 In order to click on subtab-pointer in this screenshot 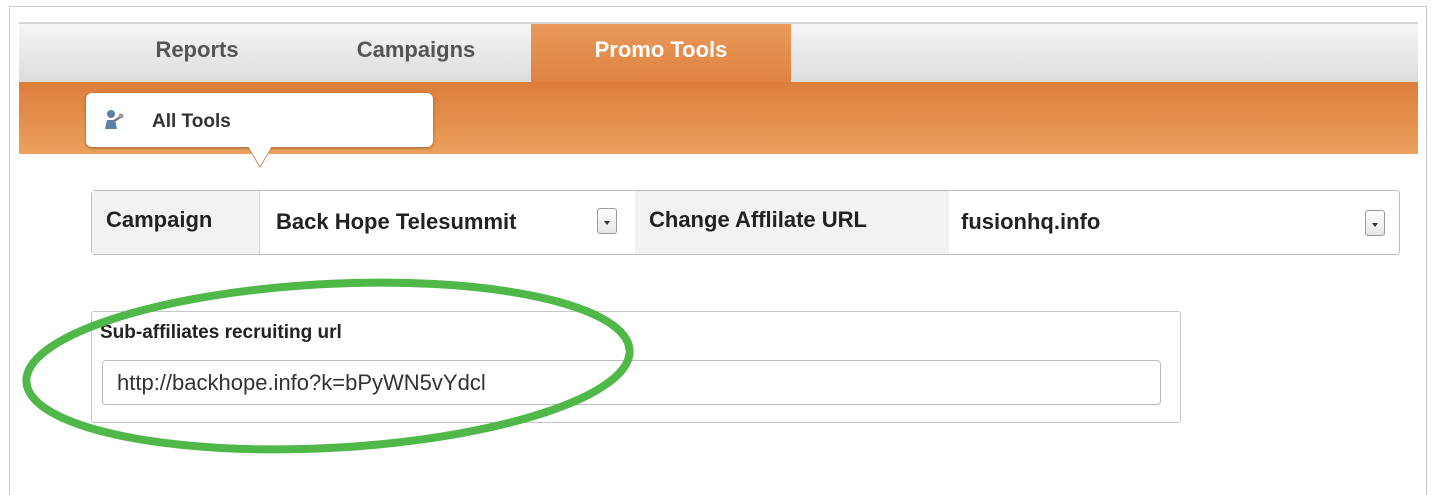, I will do `click(260, 156)`.